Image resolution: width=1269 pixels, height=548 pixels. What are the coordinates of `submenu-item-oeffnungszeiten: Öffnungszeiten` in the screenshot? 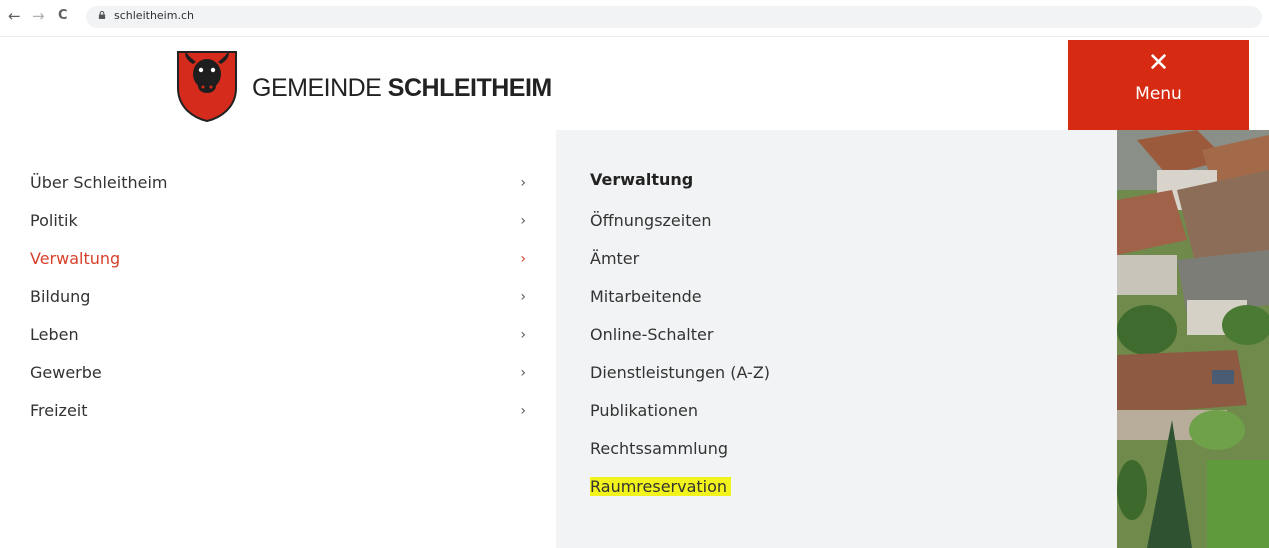 It's located at (680, 221).